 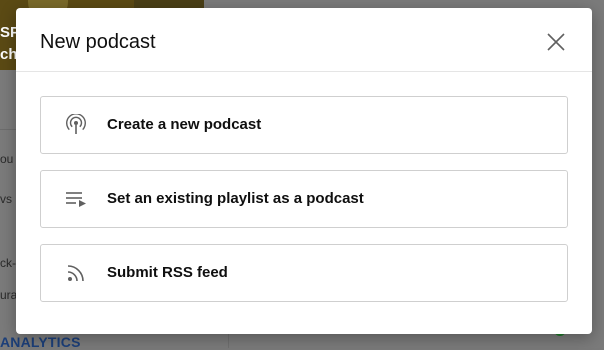 What do you see at coordinates (76, 124) in the screenshot?
I see `podcast-icon` at bounding box center [76, 124].